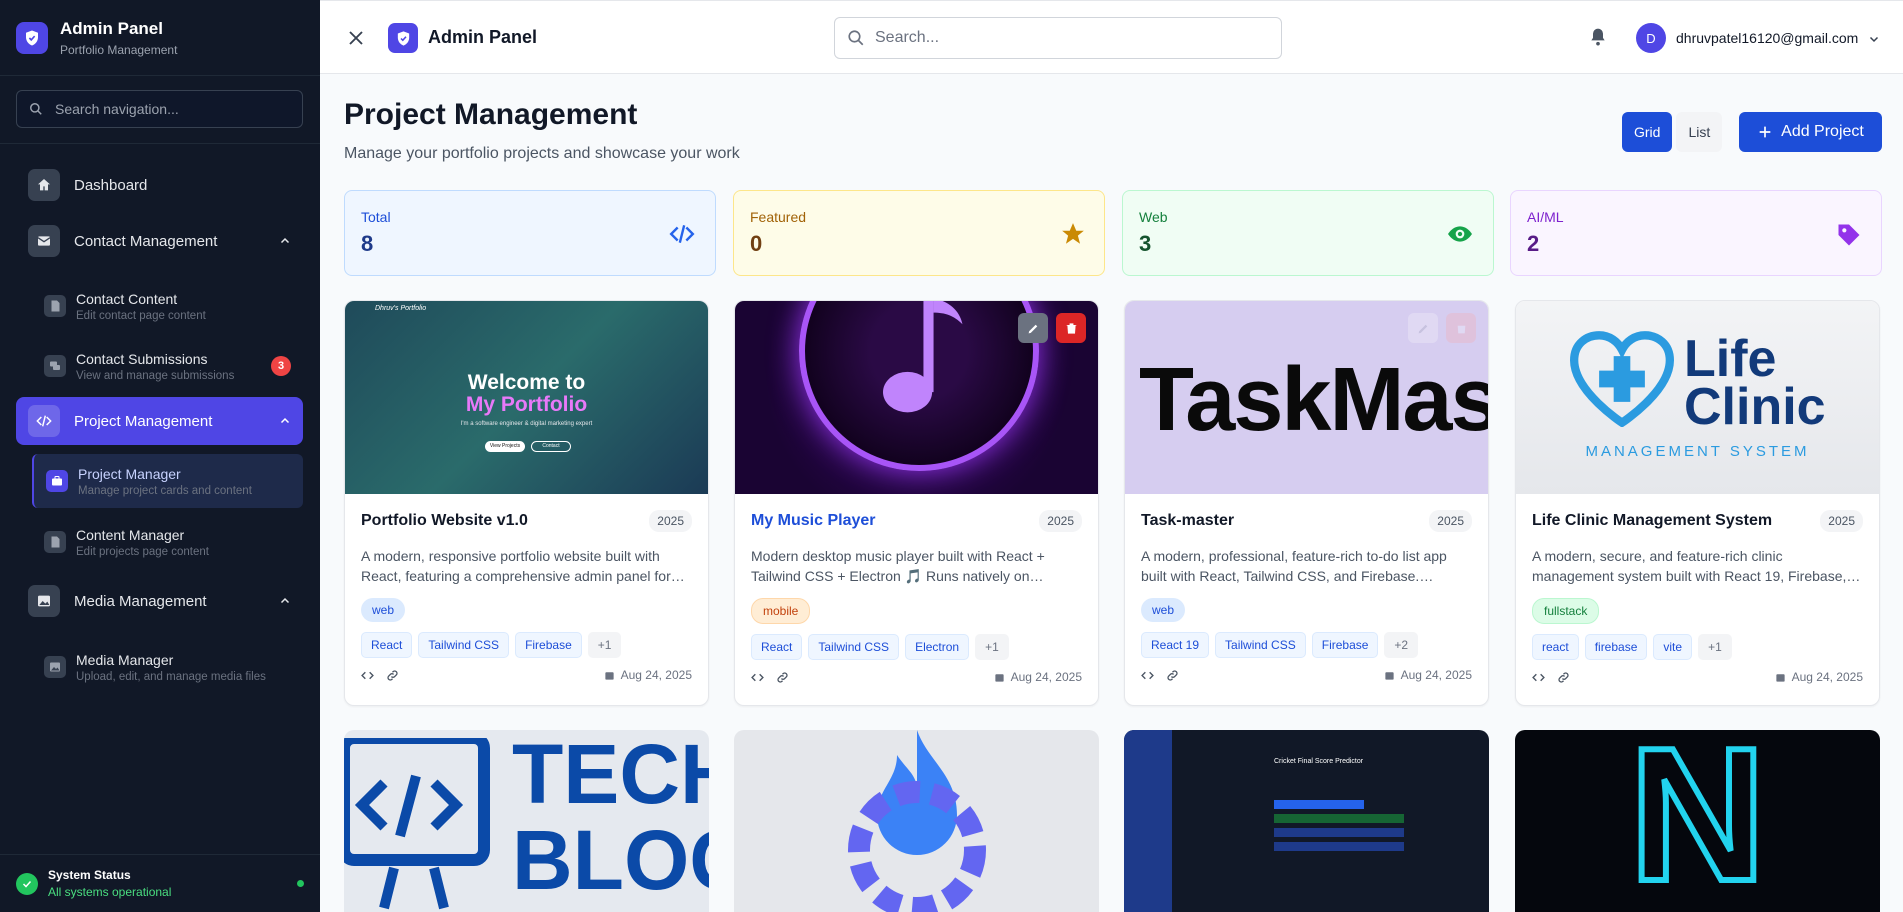 This screenshot has height=912, width=1903. What do you see at coordinates (32, 37) in the screenshot?
I see `shield-icon` at bounding box center [32, 37].